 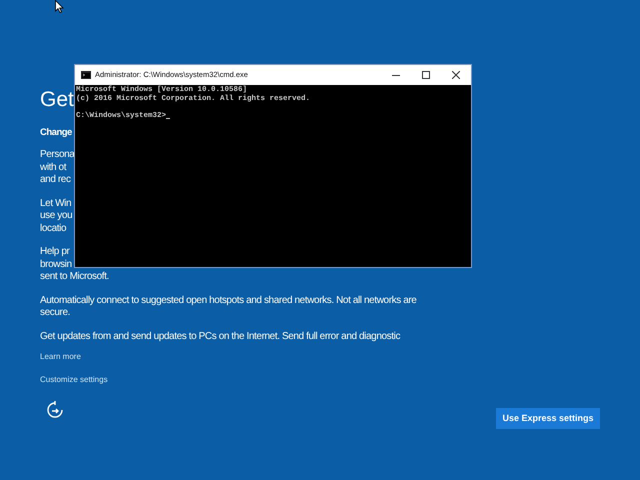 I want to click on console-app-icon, so click(x=86, y=75).